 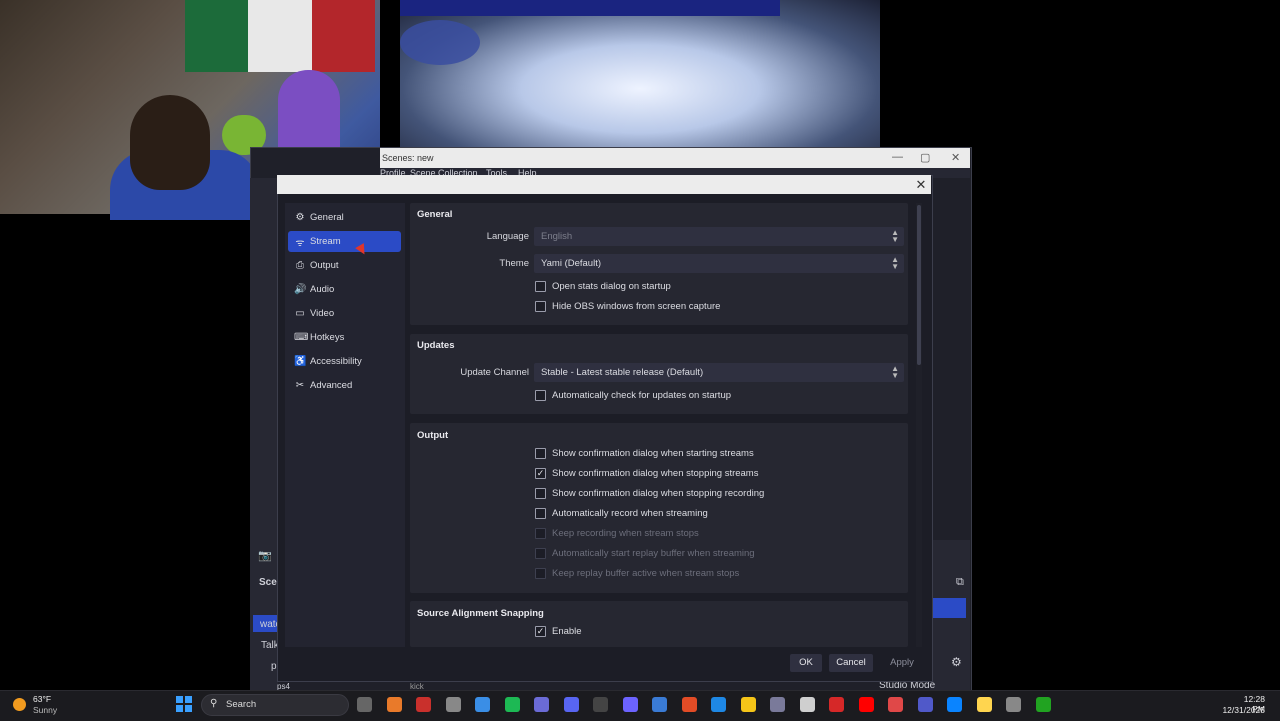 I want to click on sidebar-item-general: ⚙ General, so click(x=344, y=217).